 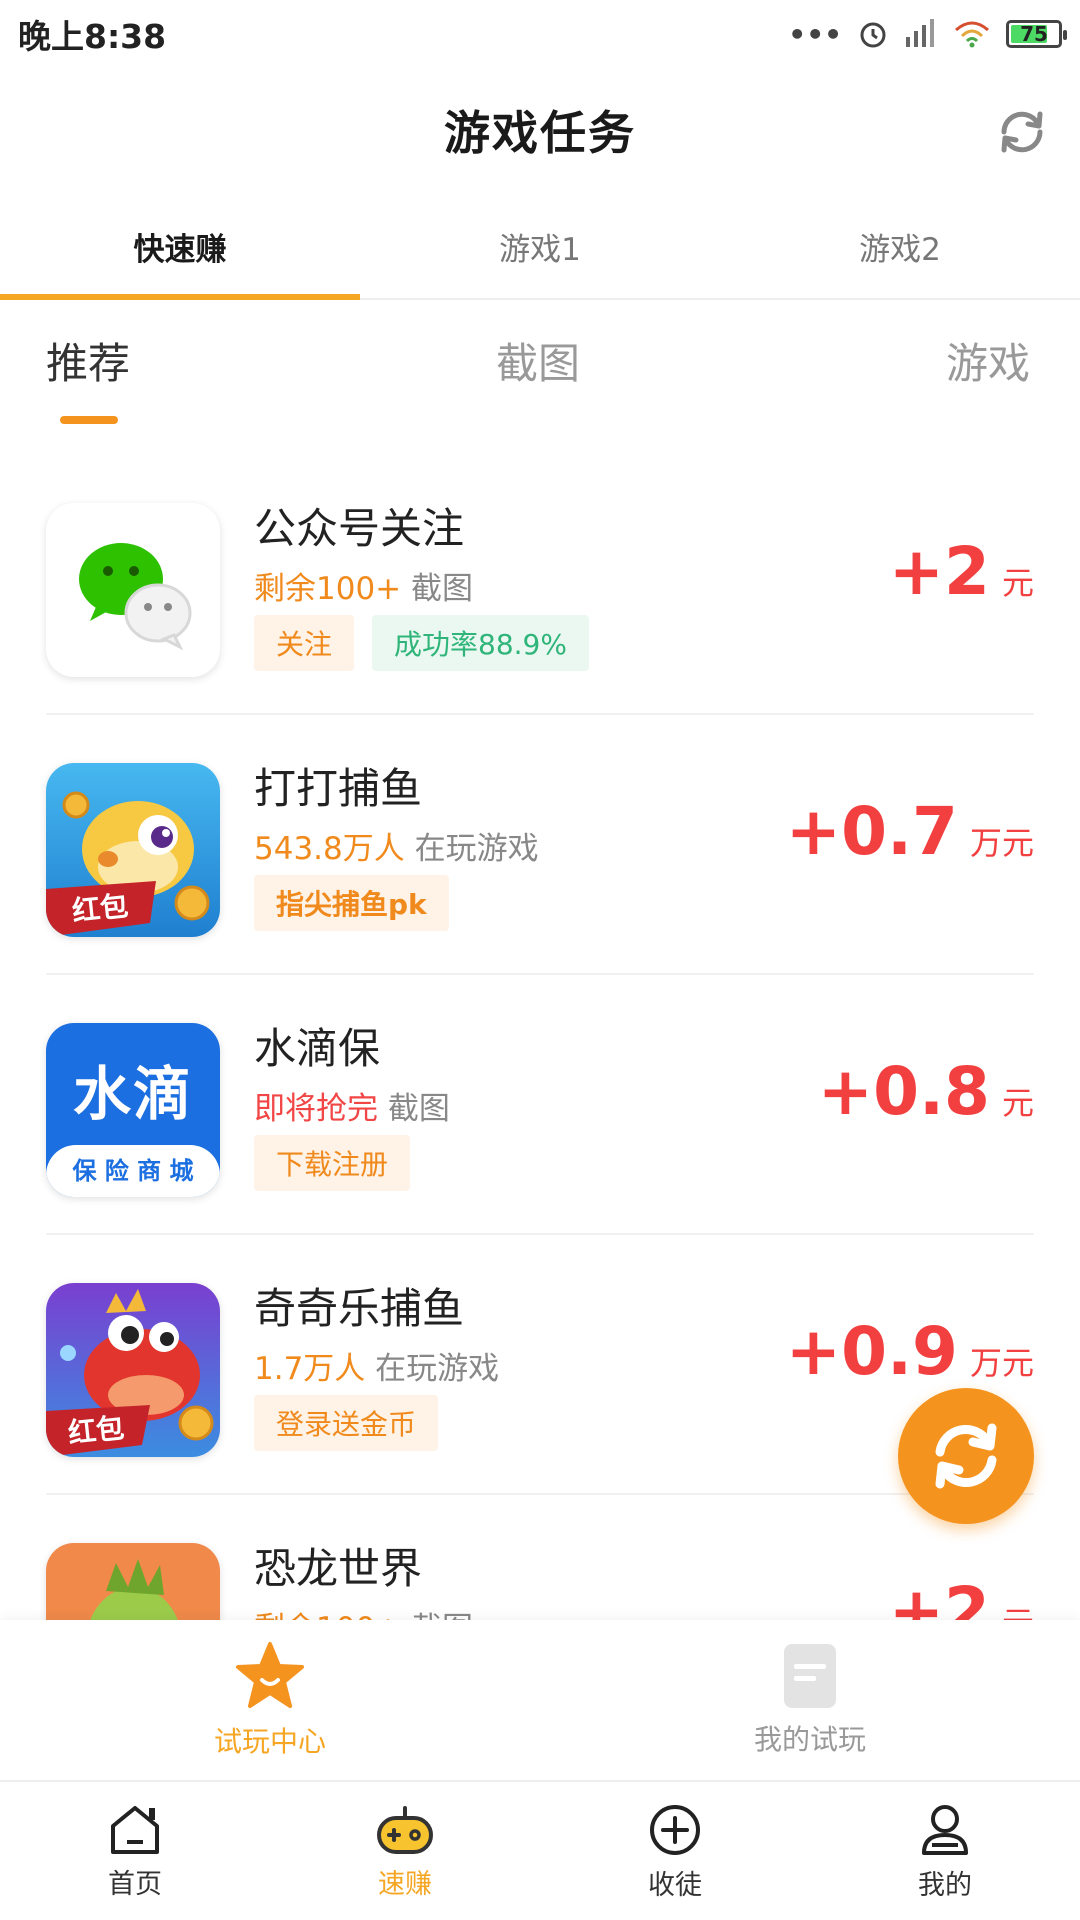 I want to click on nav-mine: 我的, so click(x=945, y=1852).